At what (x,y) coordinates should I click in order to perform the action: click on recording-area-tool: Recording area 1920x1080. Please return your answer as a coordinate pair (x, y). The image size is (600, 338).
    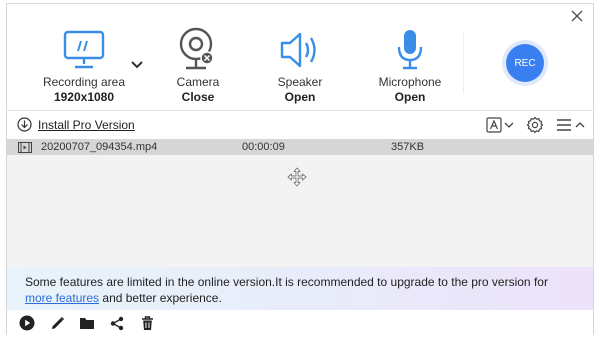
    Looking at the image, I should click on (84, 64).